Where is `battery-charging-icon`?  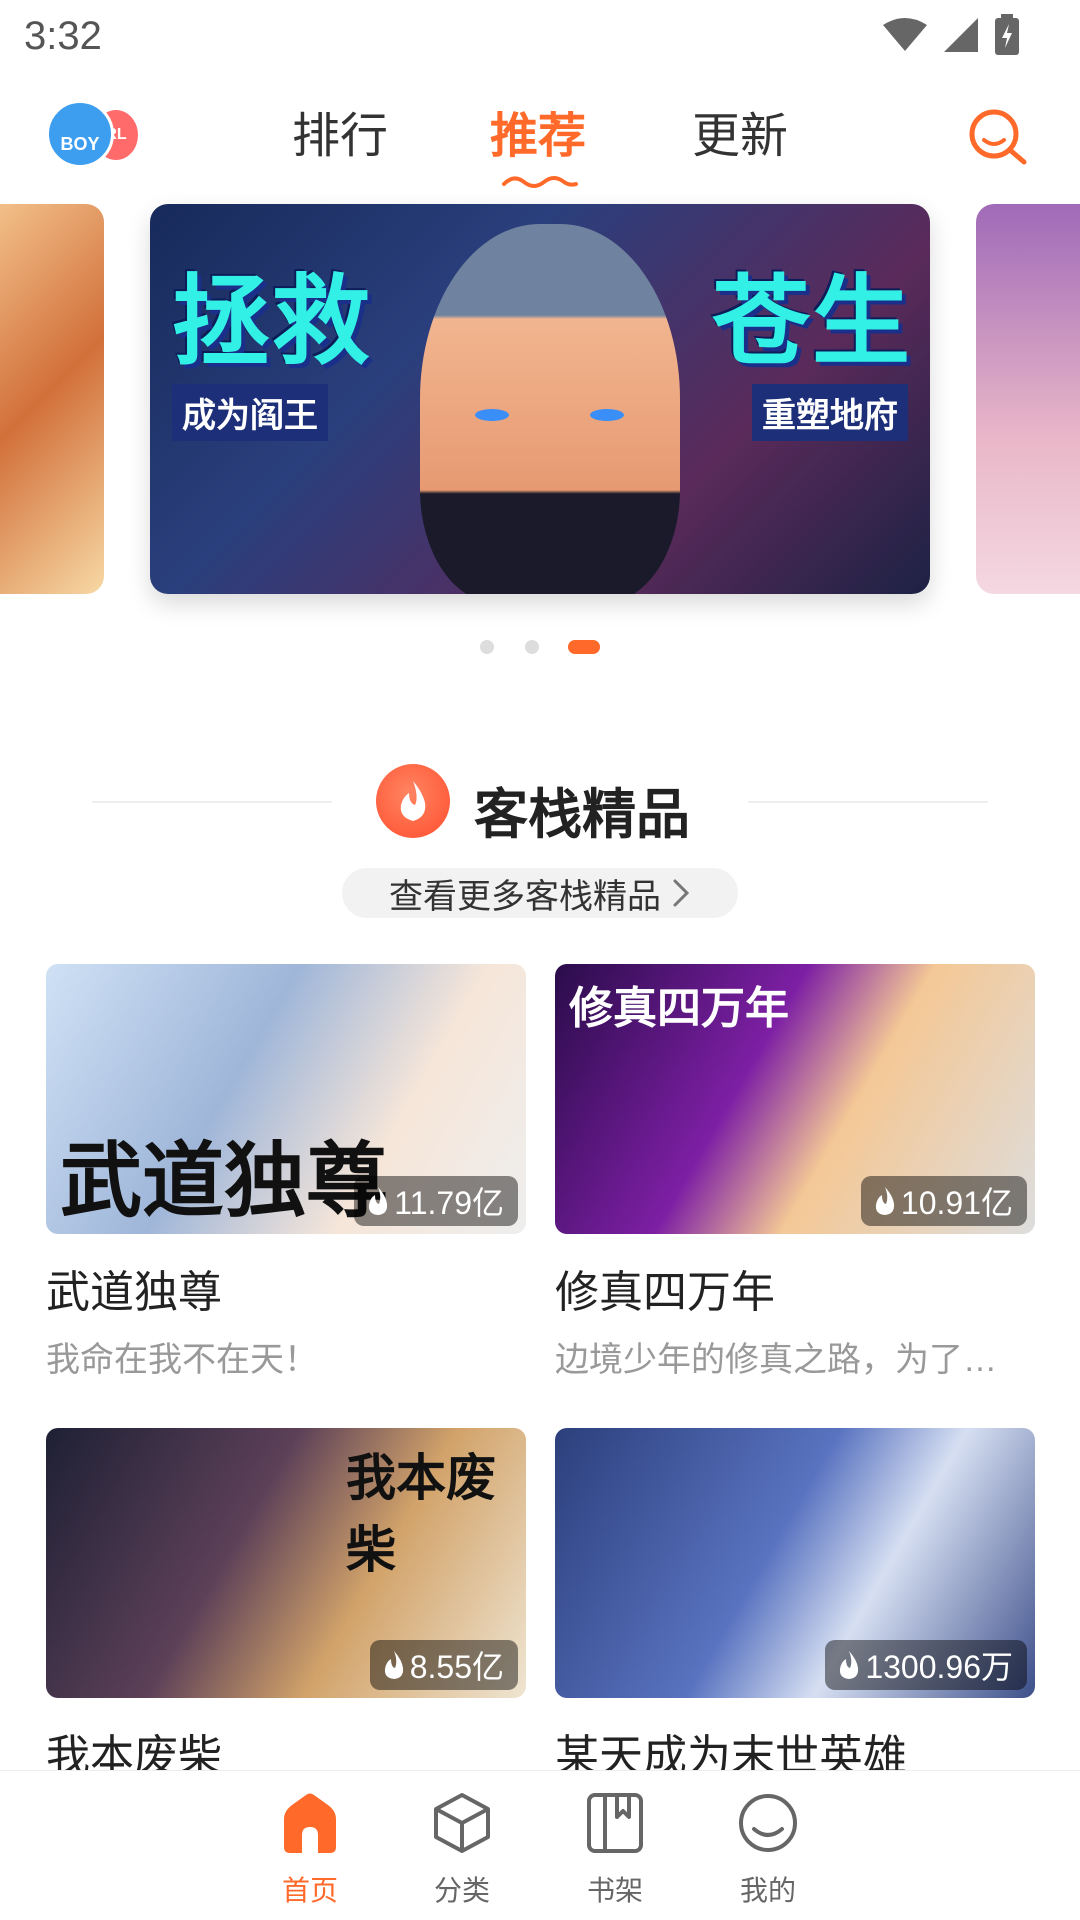 battery-charging-icon is located at coordinates (1007, 34).